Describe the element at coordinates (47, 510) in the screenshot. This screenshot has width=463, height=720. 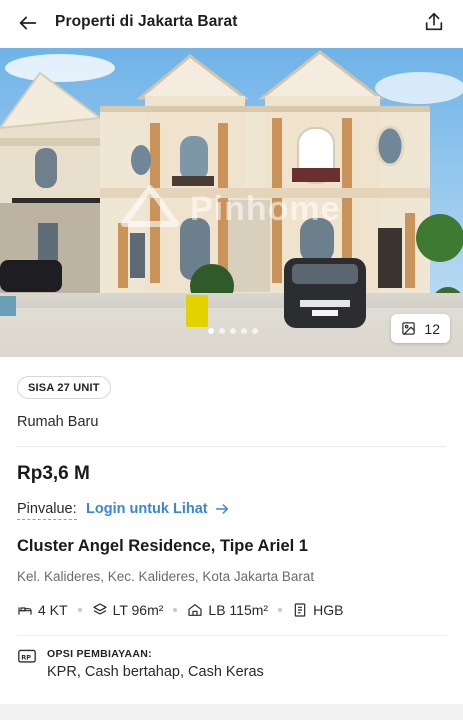
I see `pinvalue-label: Pinvalue:` at that location.